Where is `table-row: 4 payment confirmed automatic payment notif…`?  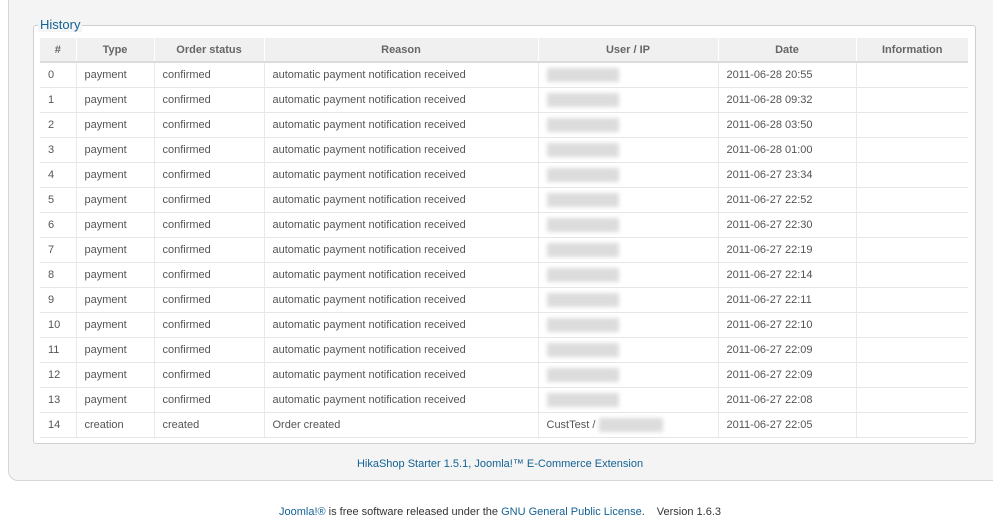 table-row: 4 payment confirmed automatic payment notif… is located at coordinates (504, 175).